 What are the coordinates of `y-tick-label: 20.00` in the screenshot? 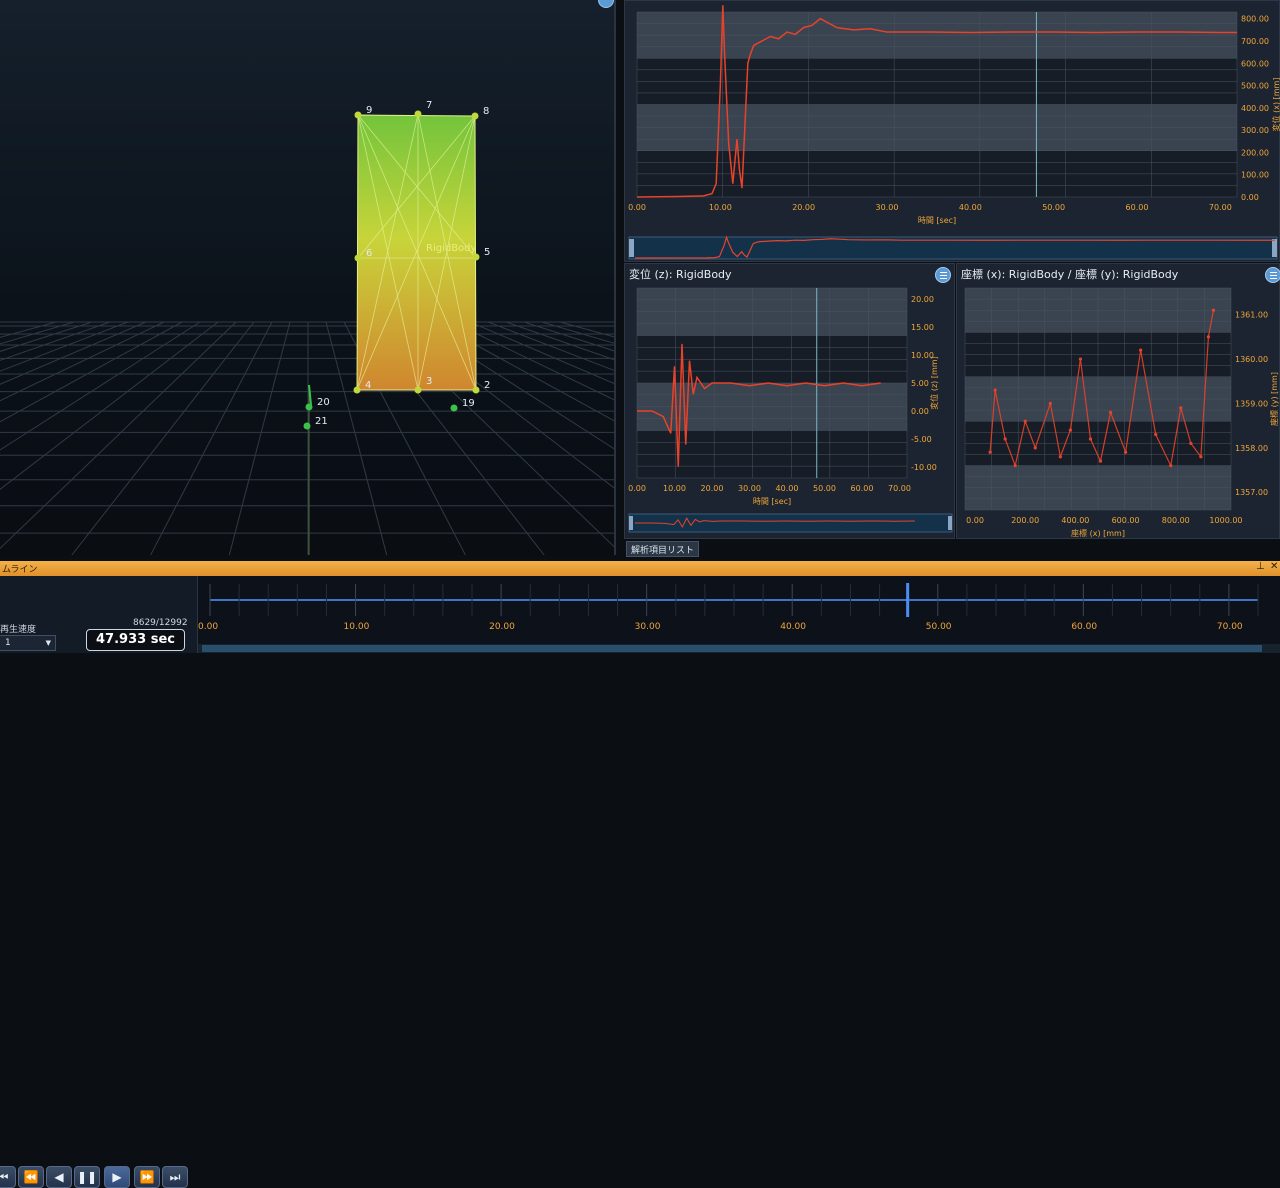 It's located at (922, 299).